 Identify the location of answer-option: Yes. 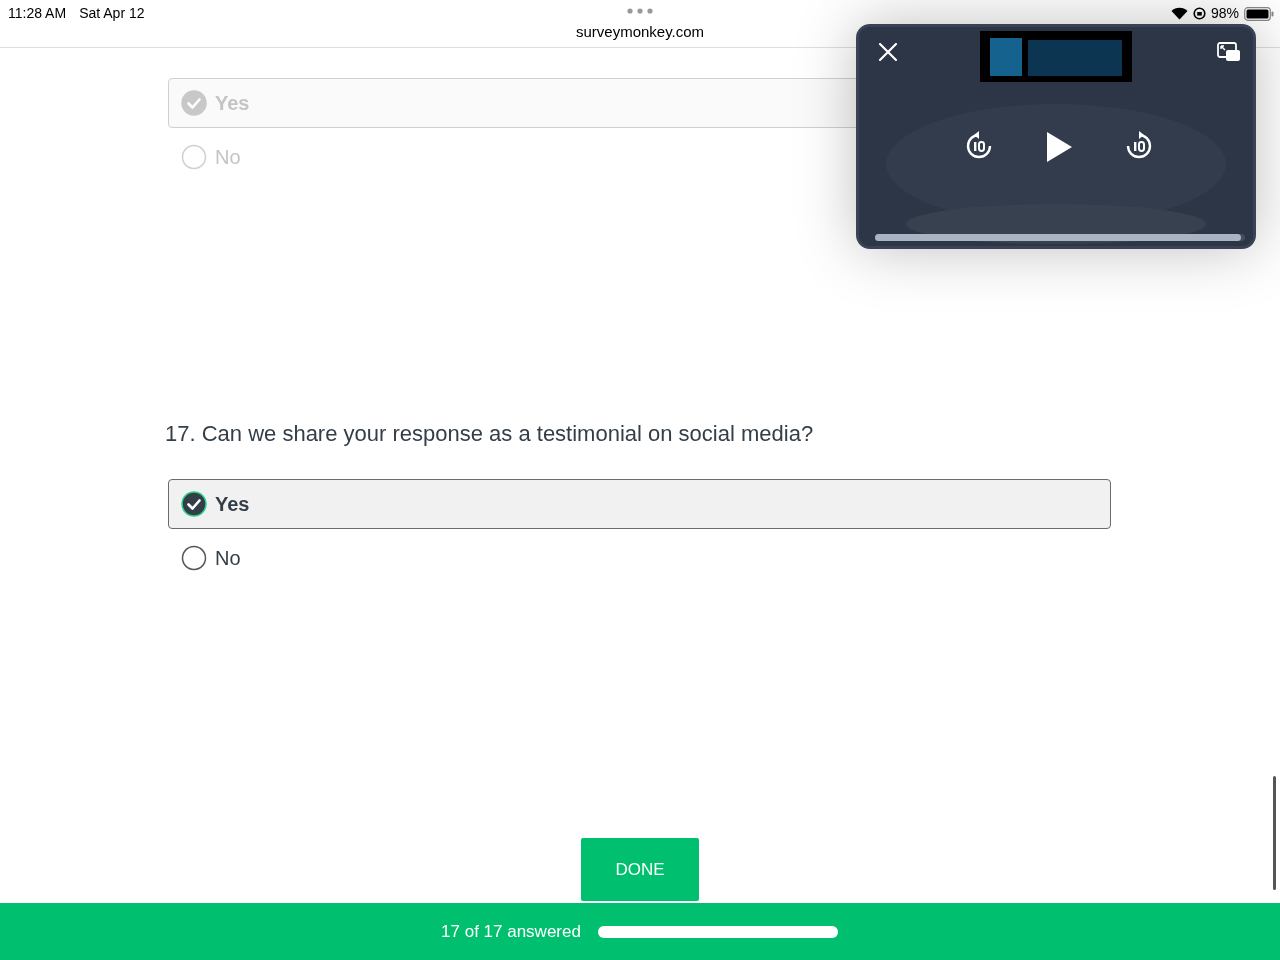
(639, 504).